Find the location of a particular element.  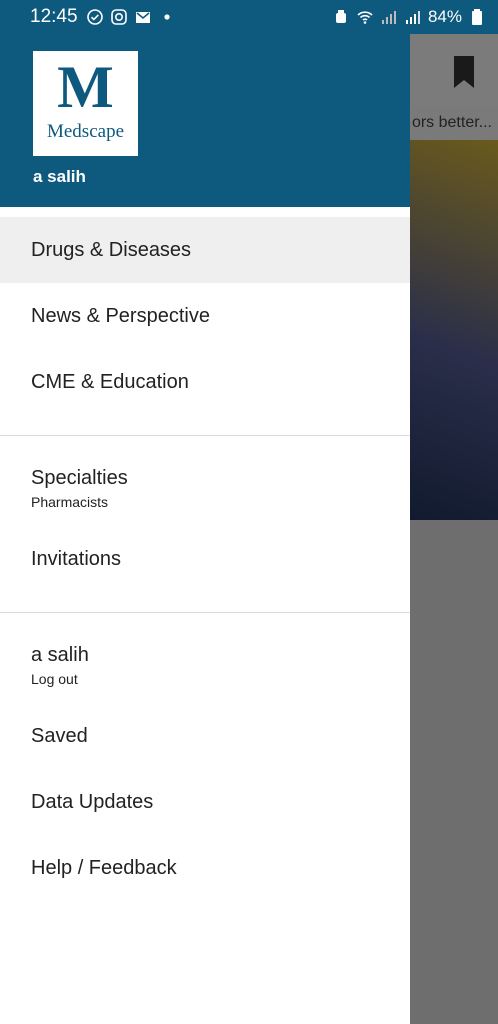

background-hero-image is located at coordinates (453, 330).